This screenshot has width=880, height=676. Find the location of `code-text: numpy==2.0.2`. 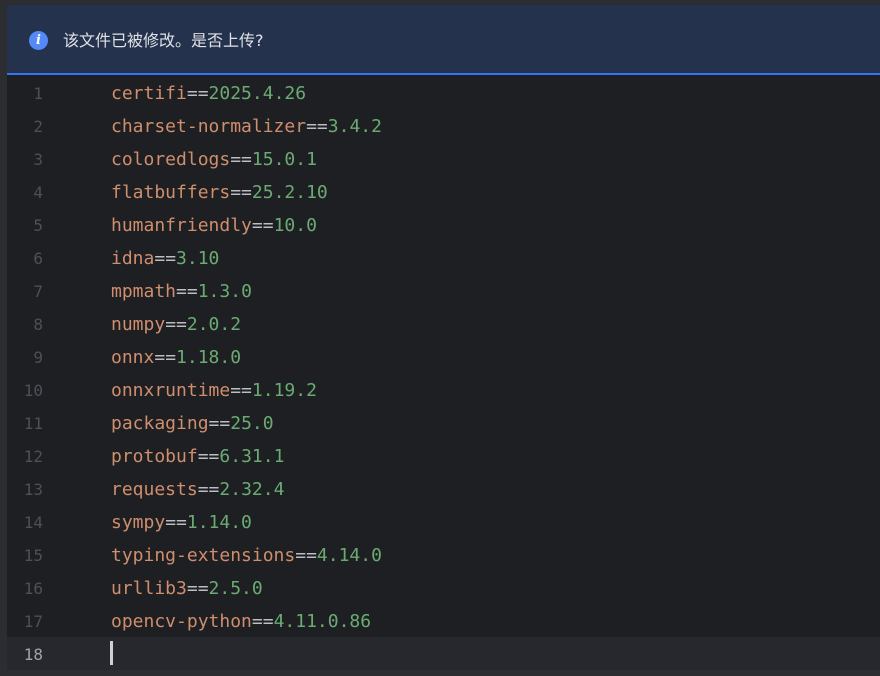

code-text: numpy==2.0.2 is located at coordinates (176, 325).